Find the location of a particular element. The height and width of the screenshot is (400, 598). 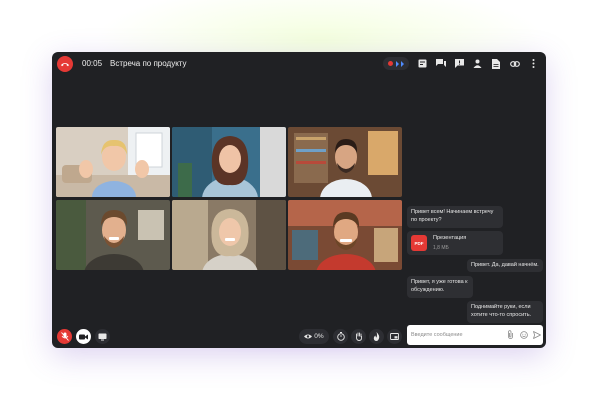

send-button is located at coordinates (536, 334).